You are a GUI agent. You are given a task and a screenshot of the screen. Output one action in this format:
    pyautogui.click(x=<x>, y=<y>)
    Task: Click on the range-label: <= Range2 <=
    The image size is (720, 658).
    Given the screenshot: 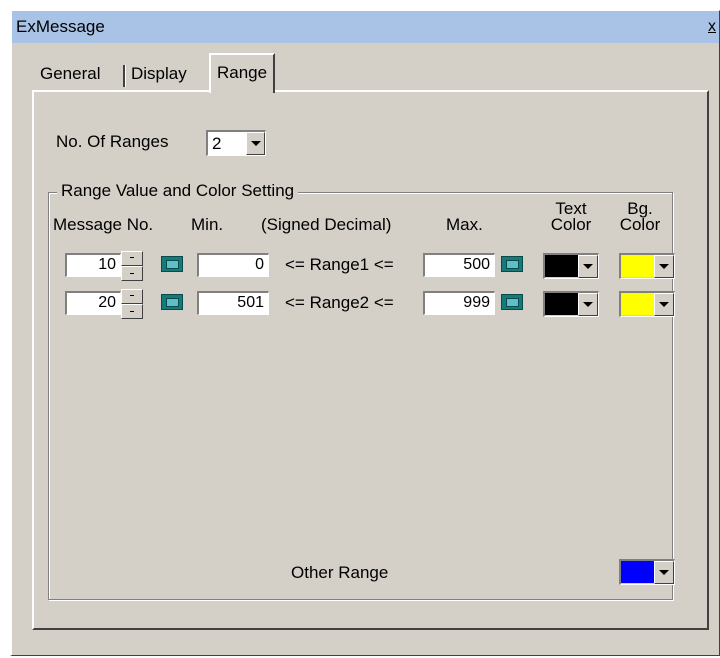 What is the action you would take?
    pyautogui.click(x=339, y=302)
    